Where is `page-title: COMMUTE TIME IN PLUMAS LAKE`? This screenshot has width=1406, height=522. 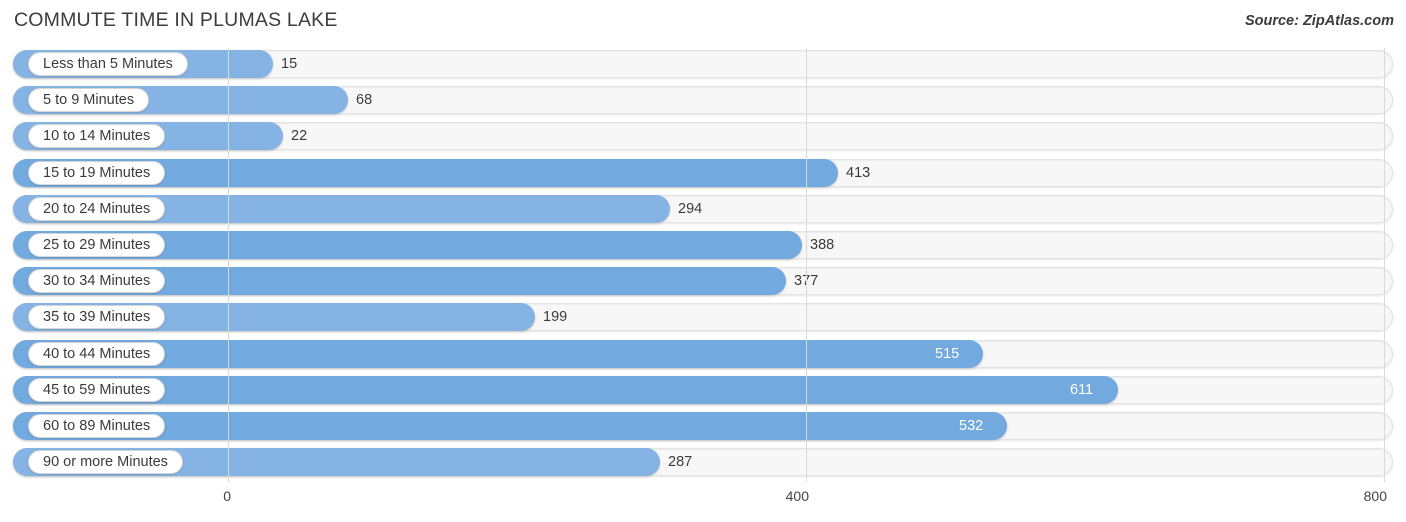
page-title: COMMUTE TIME IN PLUMAS LAKE is located at coordinates (176, 20).